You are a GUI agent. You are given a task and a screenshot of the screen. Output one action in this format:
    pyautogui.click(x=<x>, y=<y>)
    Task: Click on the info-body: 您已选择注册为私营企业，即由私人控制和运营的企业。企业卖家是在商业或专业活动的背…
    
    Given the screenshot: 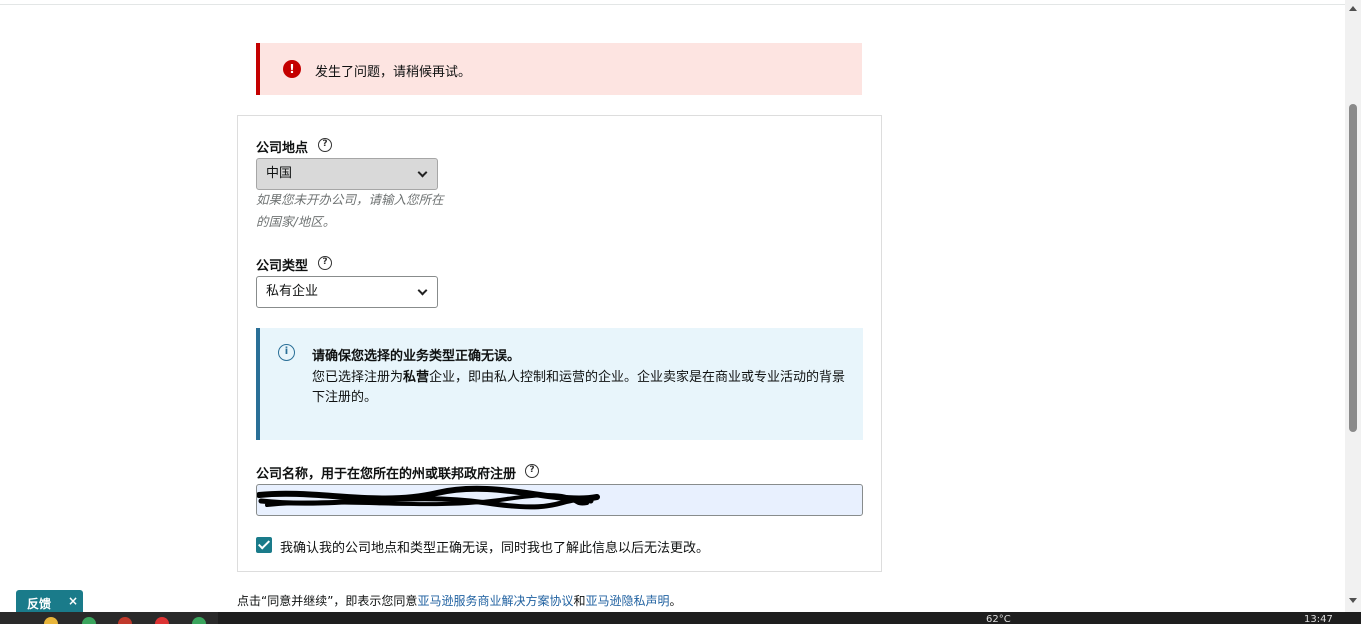 What is the action you would take?
    pyautogui.click(x=584, y=388)
    